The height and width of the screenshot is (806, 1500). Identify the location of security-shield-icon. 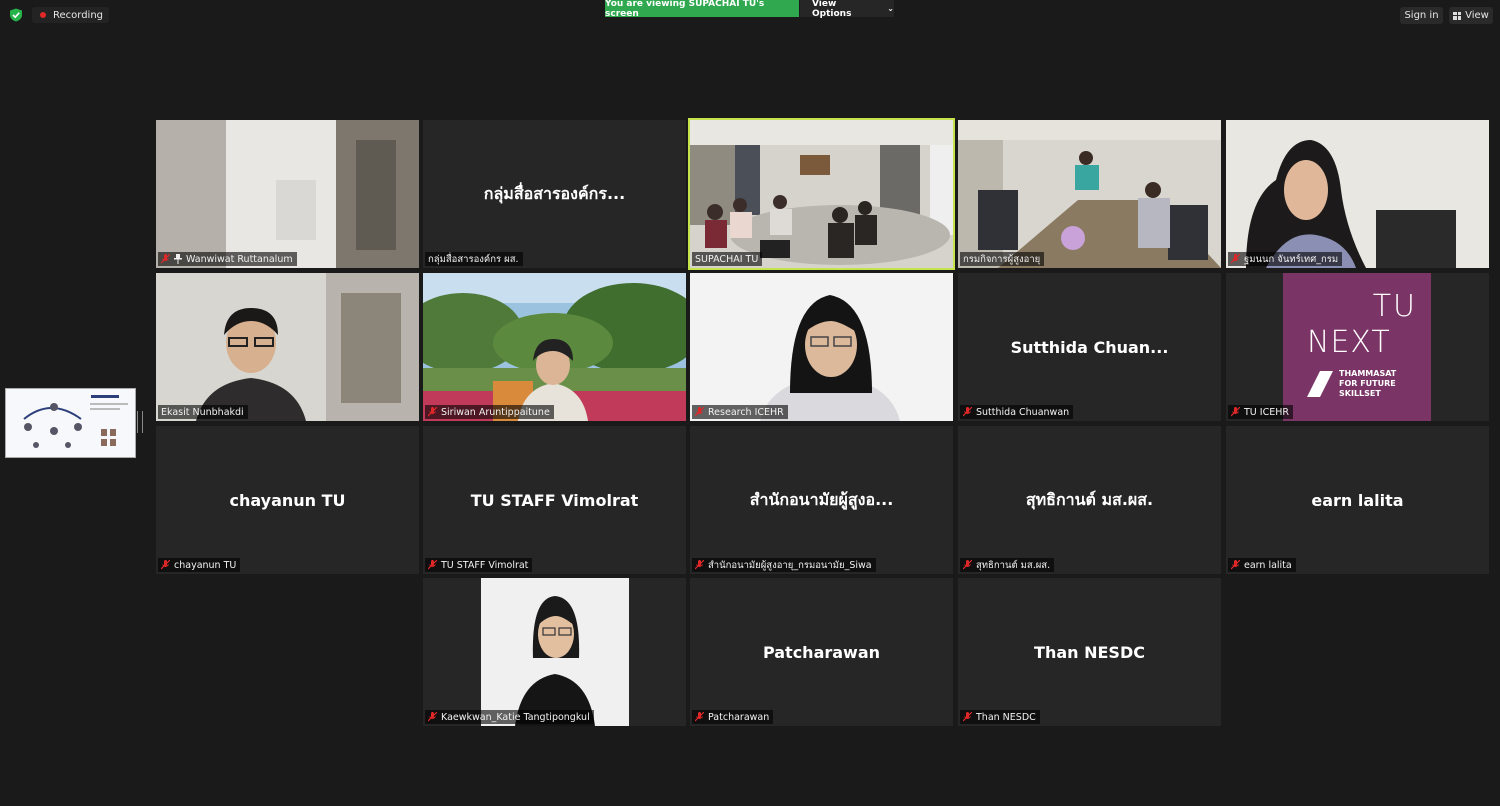
(16, 15).